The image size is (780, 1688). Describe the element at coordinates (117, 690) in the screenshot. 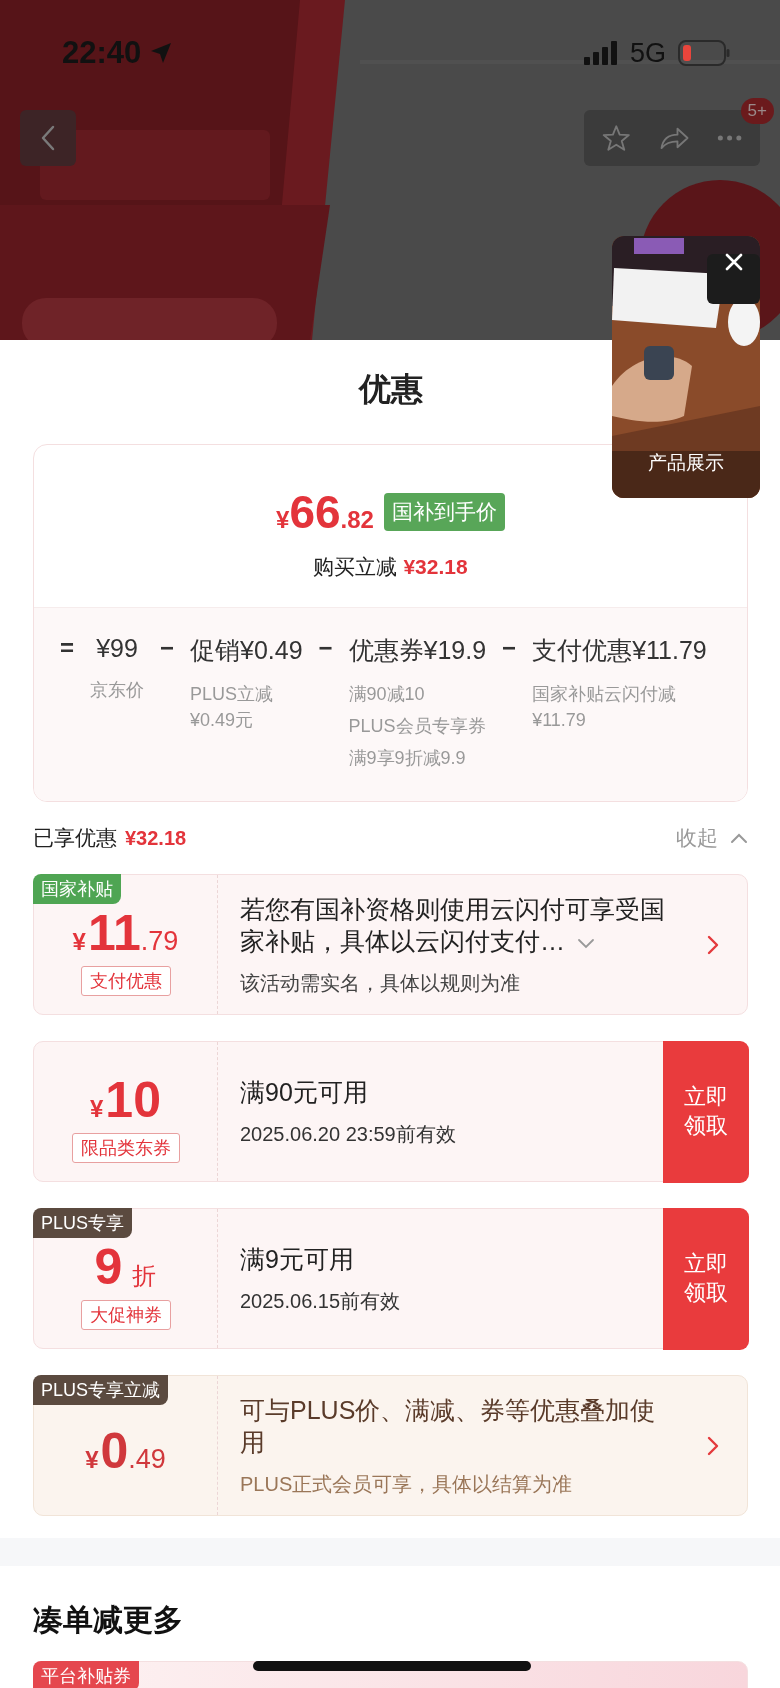

I see `breakdown-note: 京东价` at that location.